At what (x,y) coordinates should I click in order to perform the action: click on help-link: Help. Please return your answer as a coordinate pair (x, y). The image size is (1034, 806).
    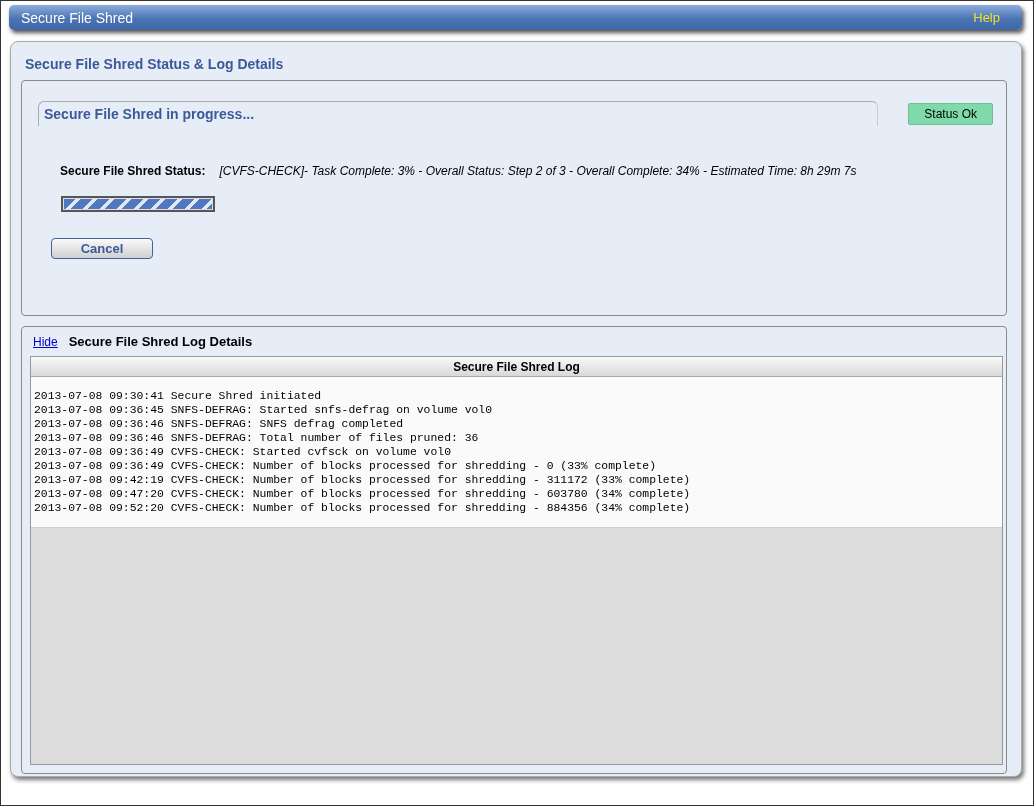
    Looking at the image, I should click on (986, 17).